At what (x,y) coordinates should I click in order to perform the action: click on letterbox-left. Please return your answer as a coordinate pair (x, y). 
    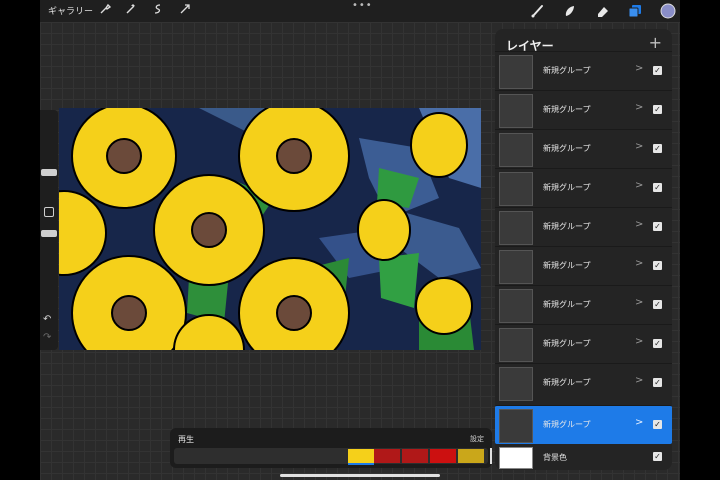
    Looking at the image, I should click on (20, 240).